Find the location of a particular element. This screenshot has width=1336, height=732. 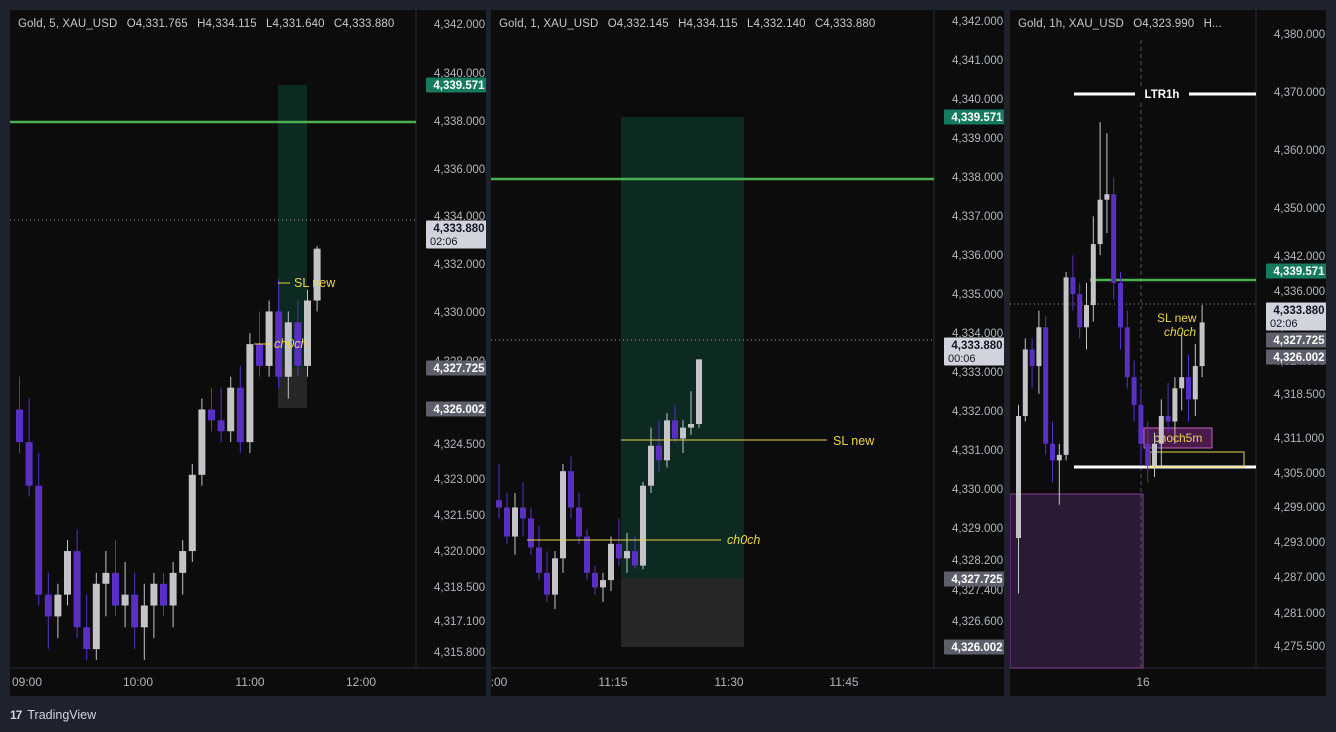

symbol-label: Gold, 1h, XAU_USD is located at coordinates (1071, 24).